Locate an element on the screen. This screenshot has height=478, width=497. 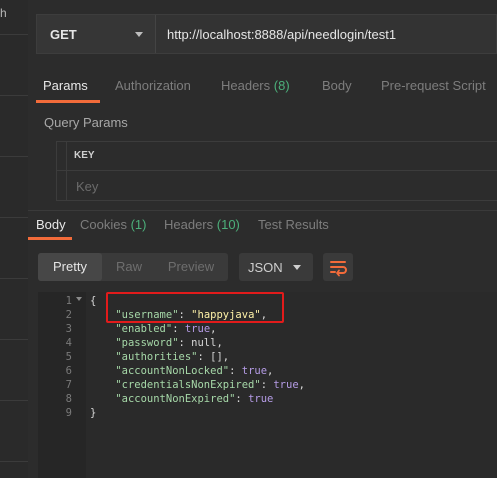
query-params-title: Query Params is located at coordinates (86, 122).